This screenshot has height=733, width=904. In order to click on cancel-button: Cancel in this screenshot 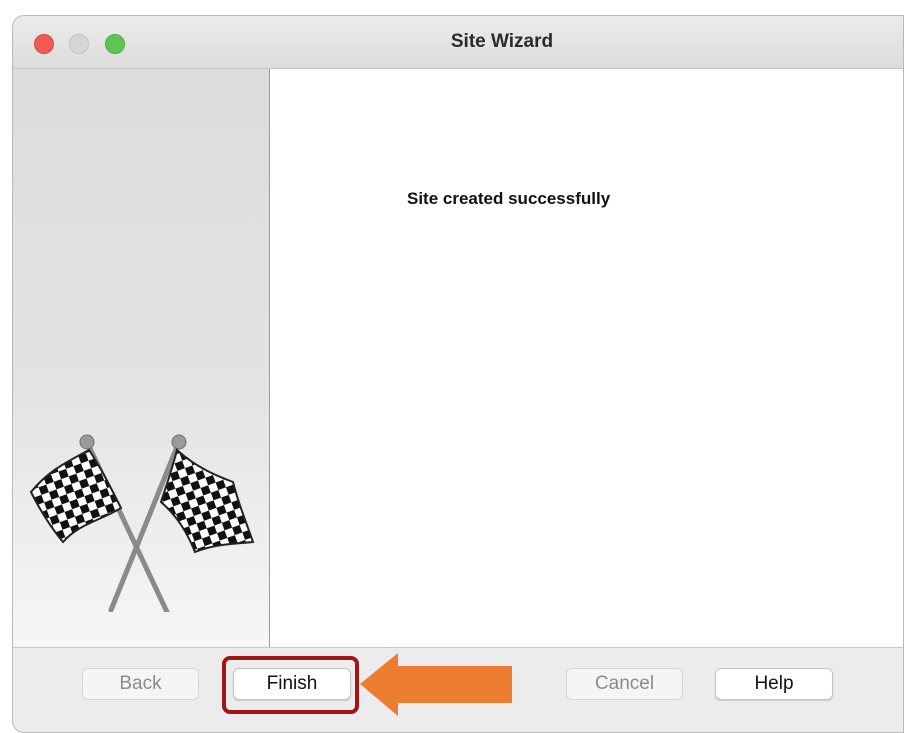, I will do `click(624, 684)`.